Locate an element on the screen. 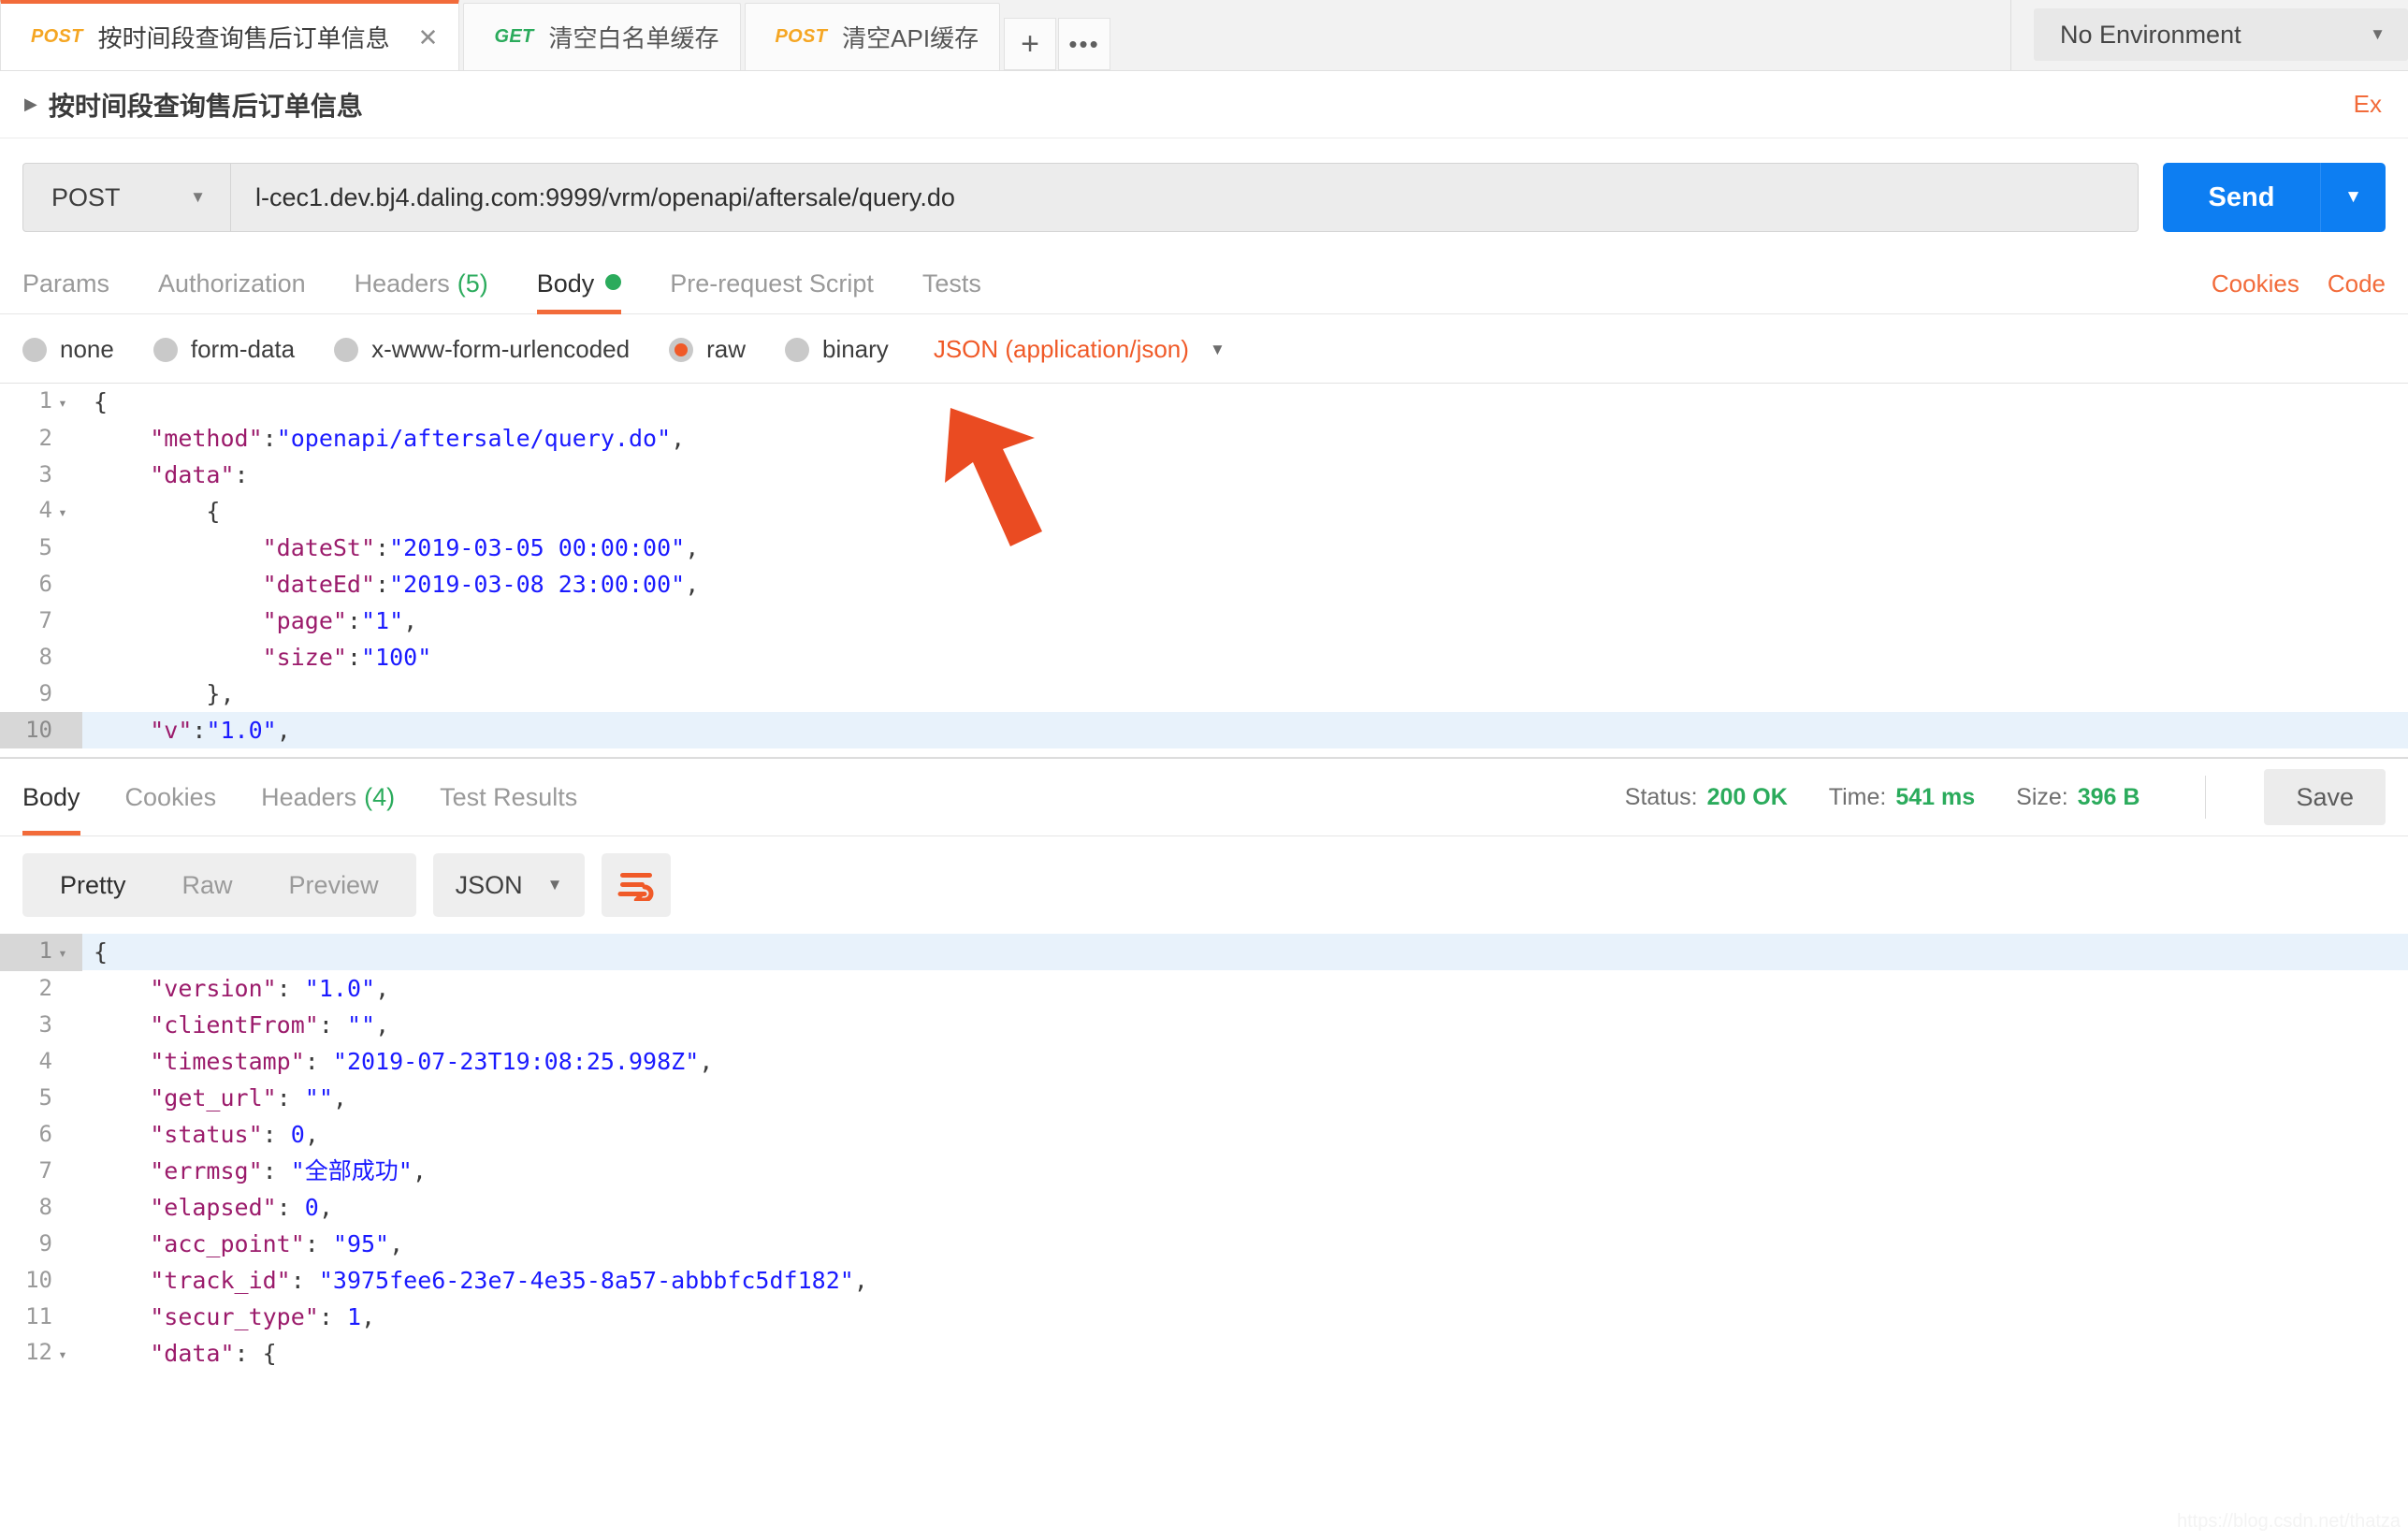 The height and width of the screenshot is (1540, 2408). examples-link: Ex is located at coordinates (2368, 105).